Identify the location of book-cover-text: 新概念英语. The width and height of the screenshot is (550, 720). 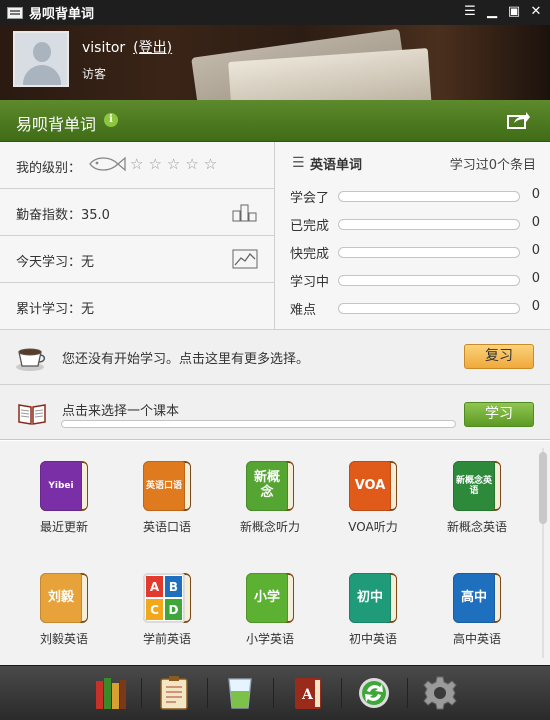
(473, 485).